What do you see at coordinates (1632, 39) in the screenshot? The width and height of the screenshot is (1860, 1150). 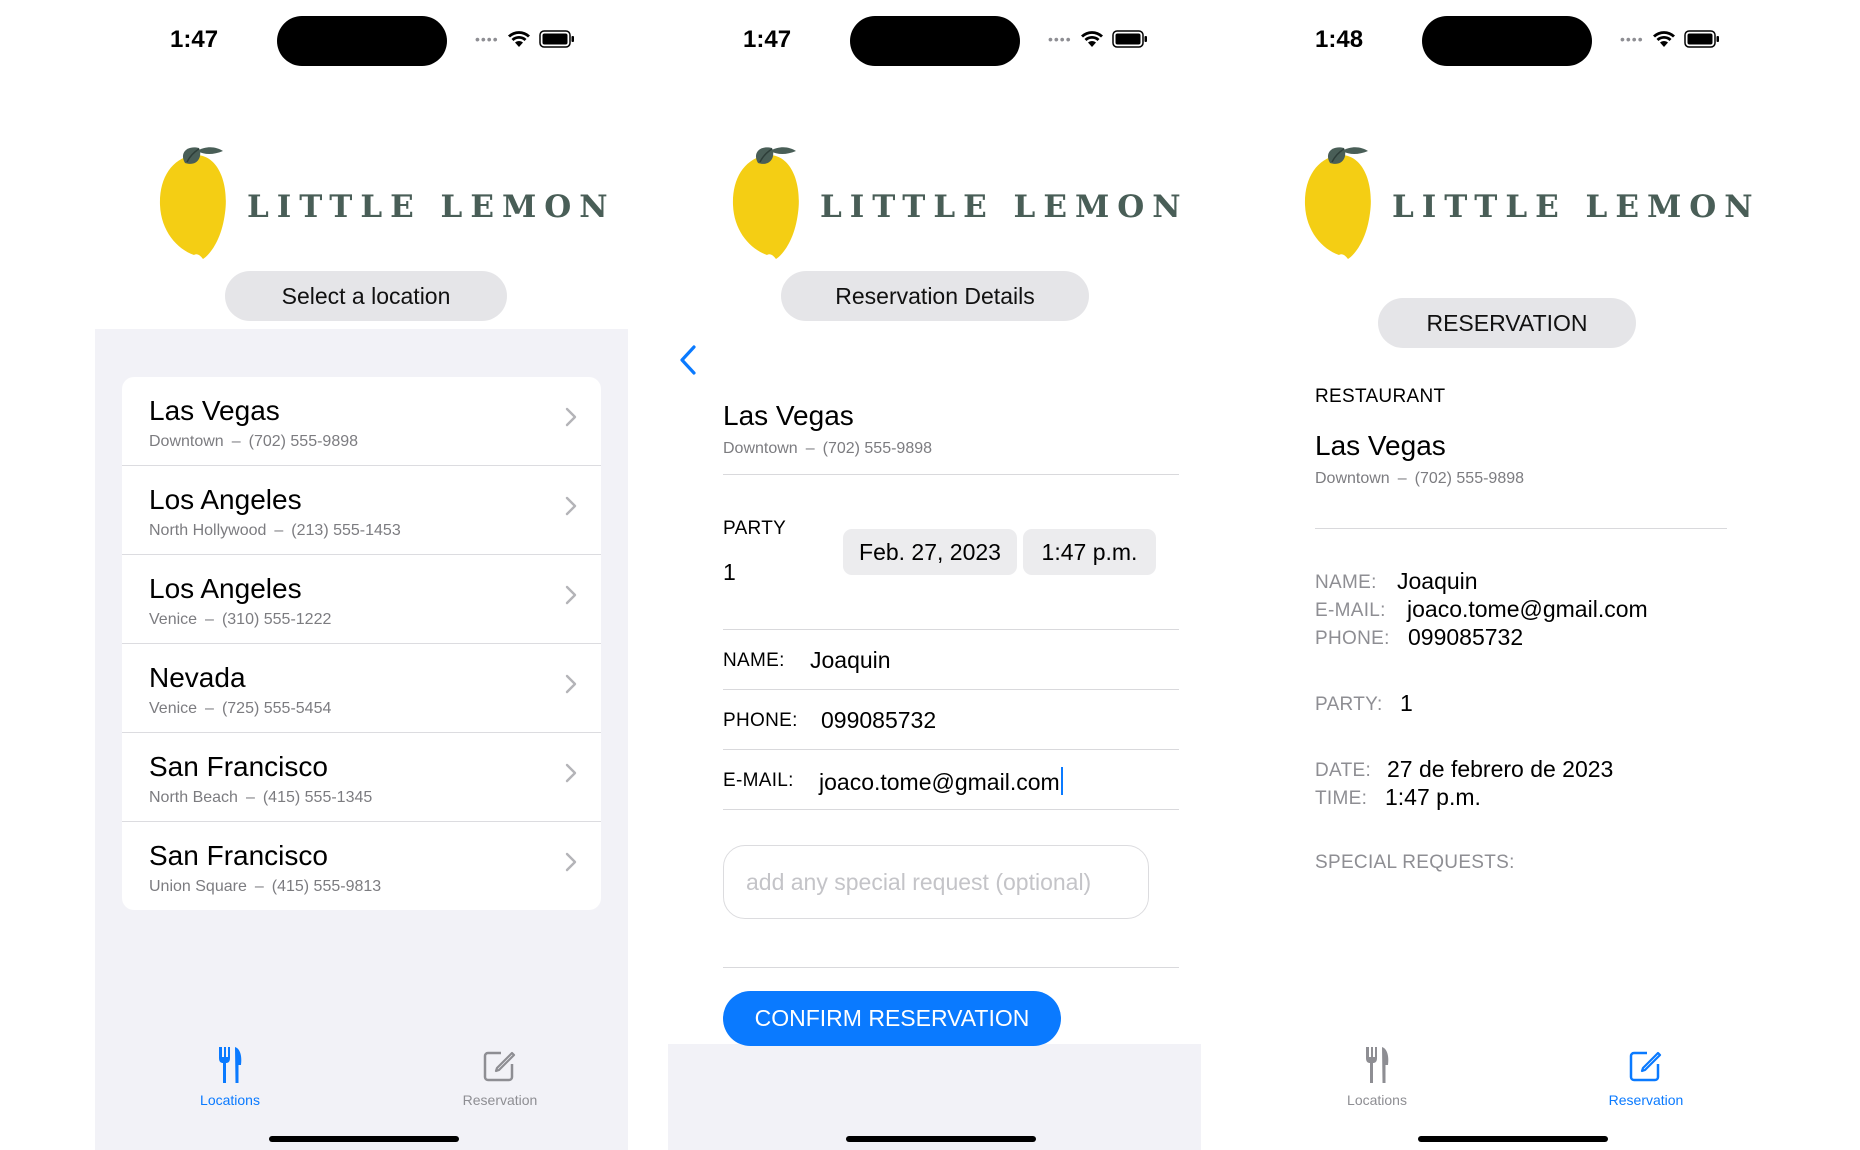 I see `signal-dots-icon: ••••` at bounding box center [1632, 39].